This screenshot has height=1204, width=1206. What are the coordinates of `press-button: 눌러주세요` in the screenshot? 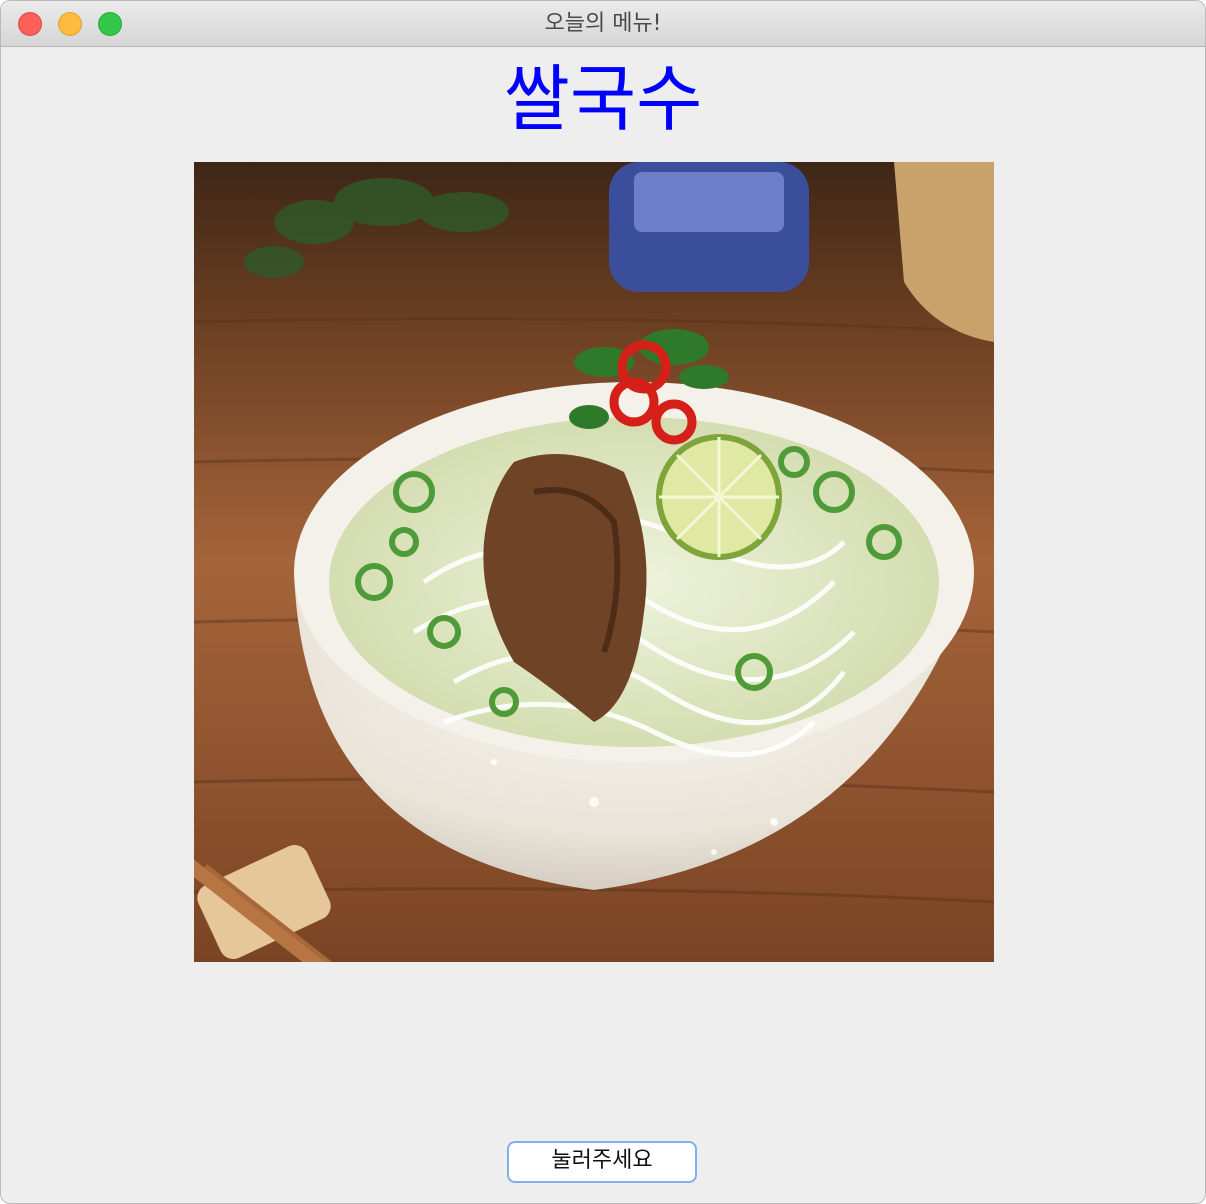 It's located at (602, 1162).